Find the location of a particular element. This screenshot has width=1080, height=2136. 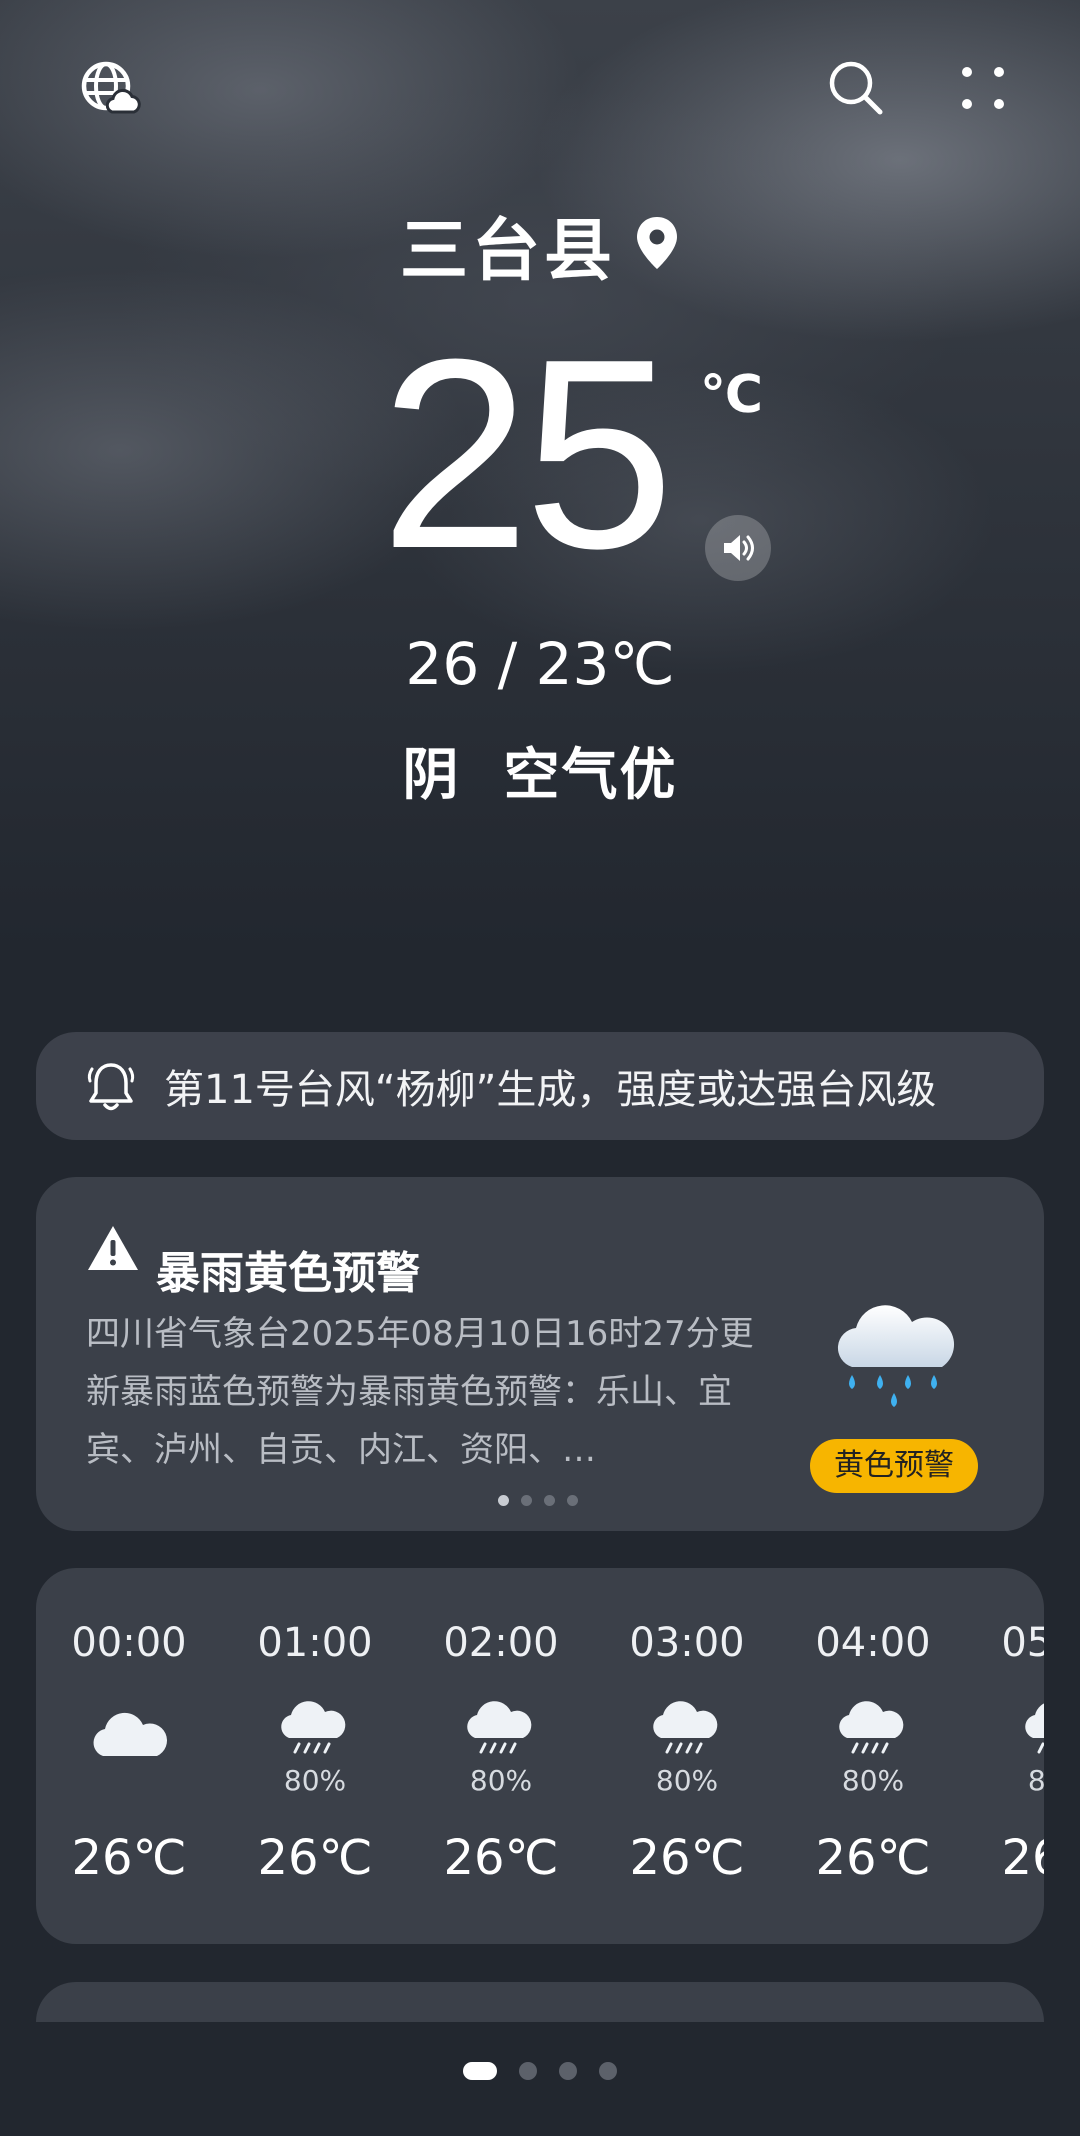

warning-level-badge: 黄色预警 is located at coordinates (894, 1466).